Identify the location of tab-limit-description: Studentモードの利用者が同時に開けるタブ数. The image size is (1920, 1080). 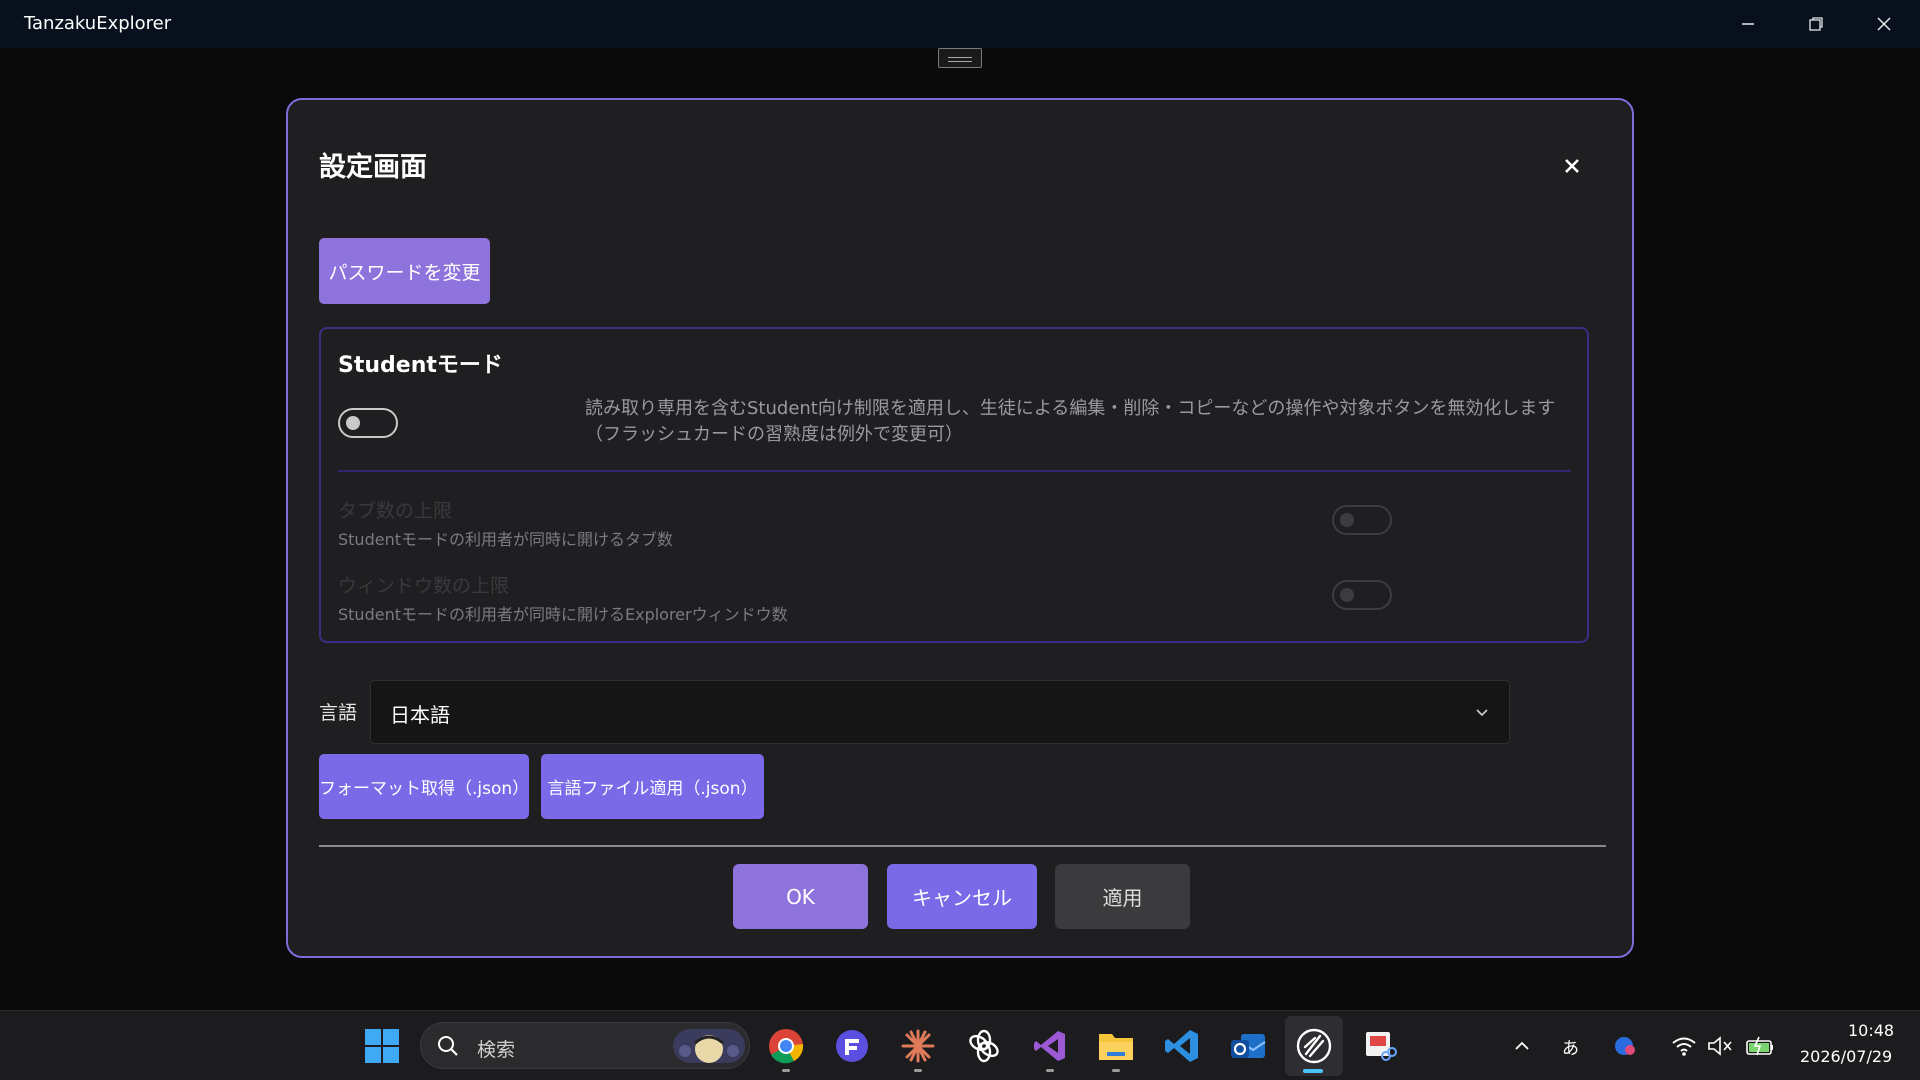
(505, 539).